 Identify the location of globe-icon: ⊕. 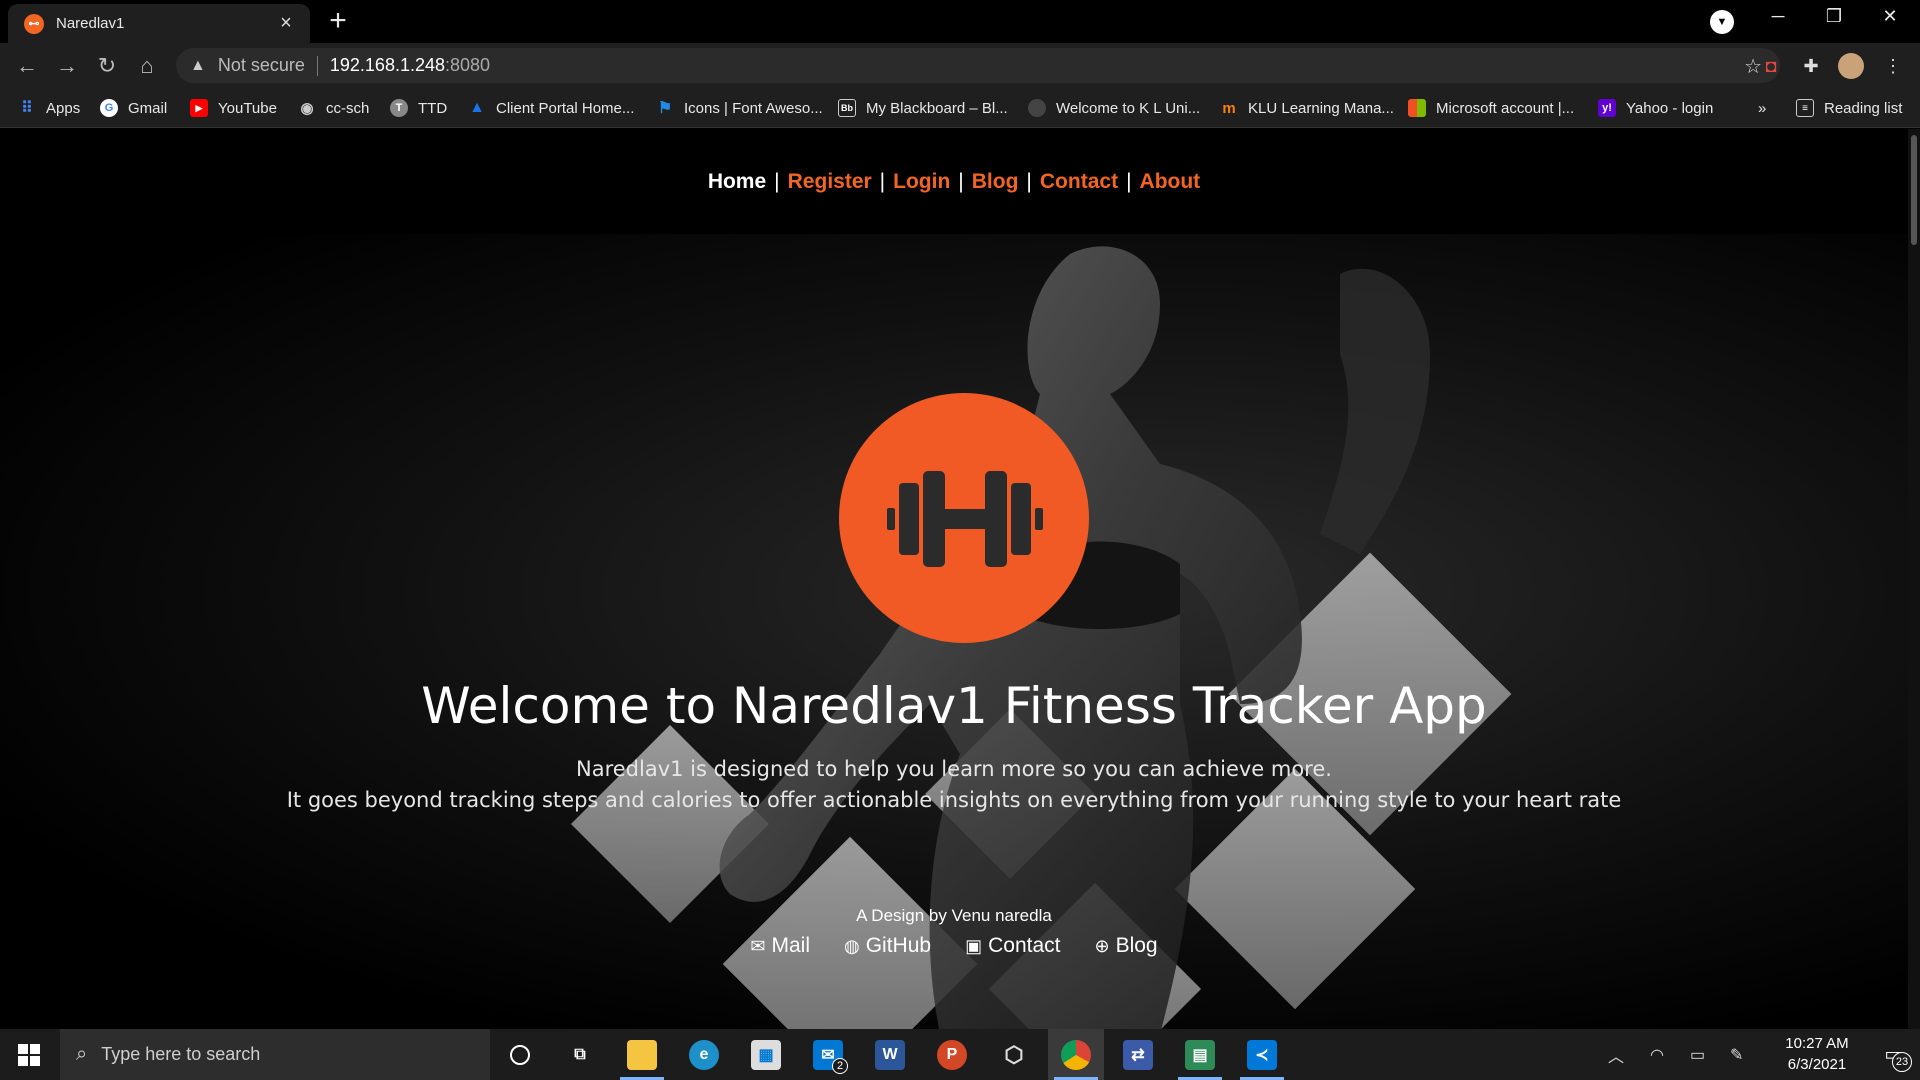
(1102, 945).